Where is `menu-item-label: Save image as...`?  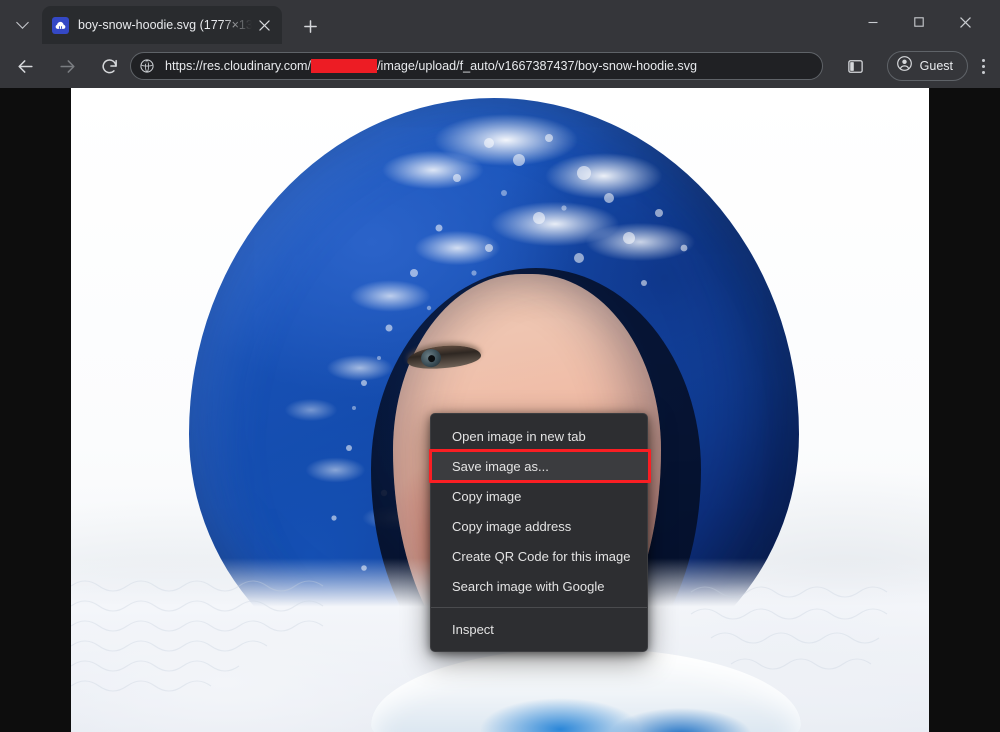 menu-item-label: Save image as... is located at coordinates (500, 466).